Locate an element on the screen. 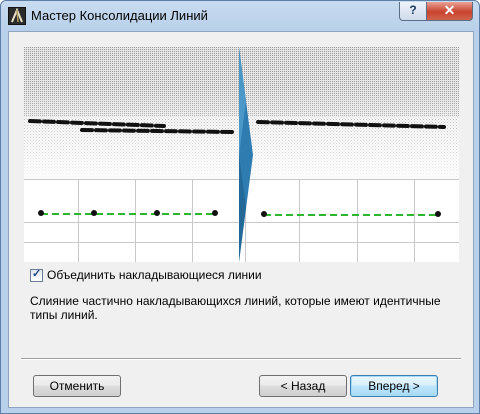  next-button: Вперед > is located at coordinates (394, 386).